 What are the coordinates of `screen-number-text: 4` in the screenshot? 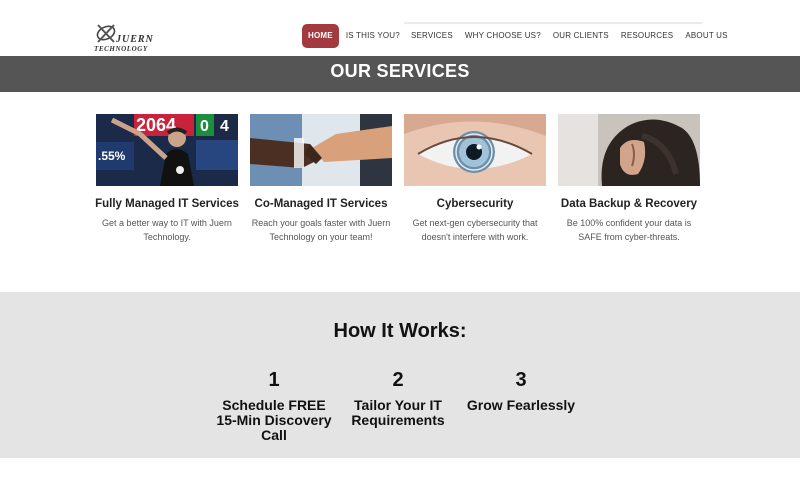 It's located at (224, 126).